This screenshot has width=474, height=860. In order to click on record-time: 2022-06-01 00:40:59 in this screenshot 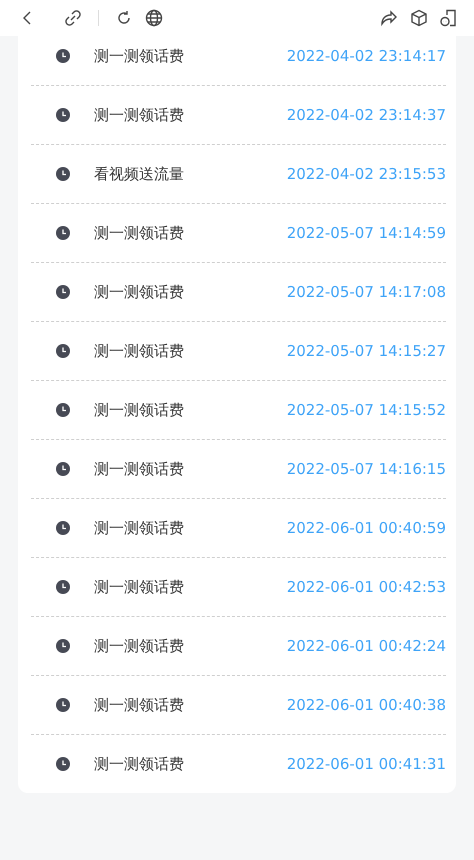, I will do `click(366, 528)`.